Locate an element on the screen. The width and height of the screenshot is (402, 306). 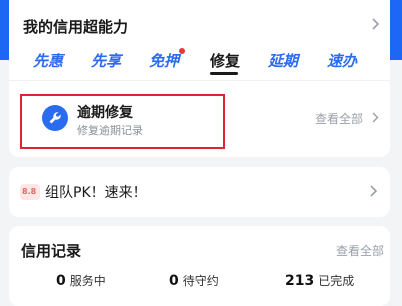
overdue-repair-item: 逾期修复 修复逾期记录 is located at coordinates (122, 121).